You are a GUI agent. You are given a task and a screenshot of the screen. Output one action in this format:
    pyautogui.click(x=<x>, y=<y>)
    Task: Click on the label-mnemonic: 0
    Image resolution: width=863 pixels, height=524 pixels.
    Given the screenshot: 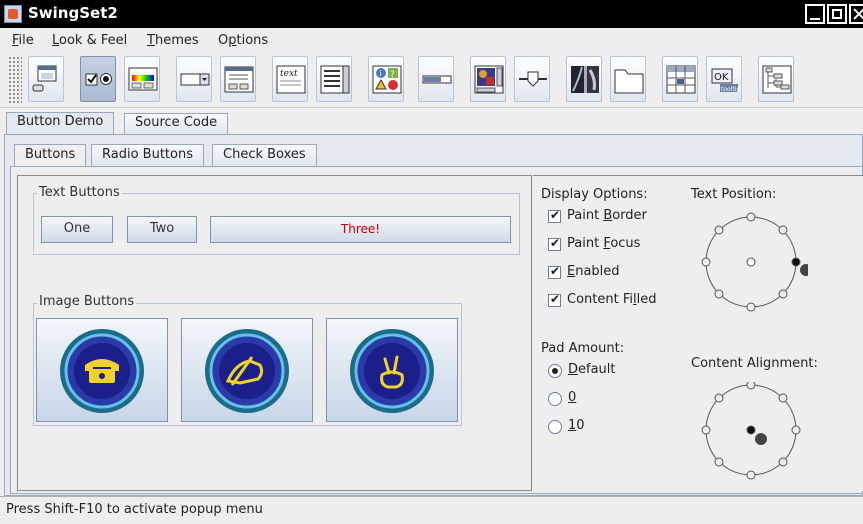 What is the action you would take?
    pyautogui.click(x=572, y=397)
    